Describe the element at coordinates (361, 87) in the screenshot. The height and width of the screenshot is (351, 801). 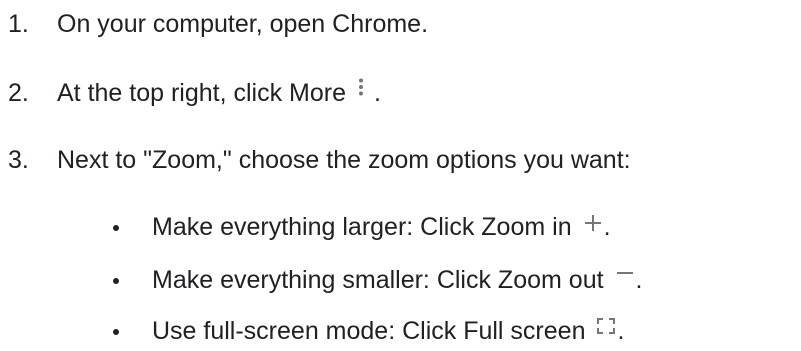
I see `more-vert-icon` at that location.